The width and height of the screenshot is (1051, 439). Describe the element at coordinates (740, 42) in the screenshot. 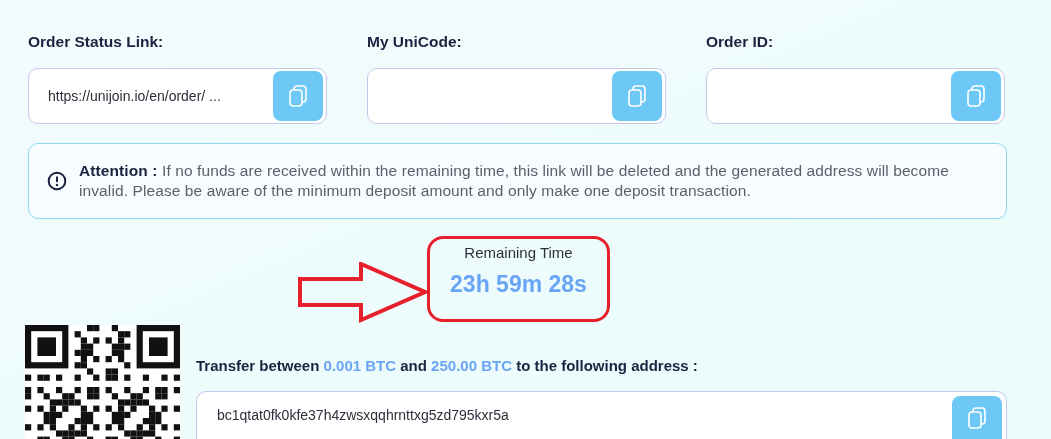

I see `field-label: Order ID:` at that location.